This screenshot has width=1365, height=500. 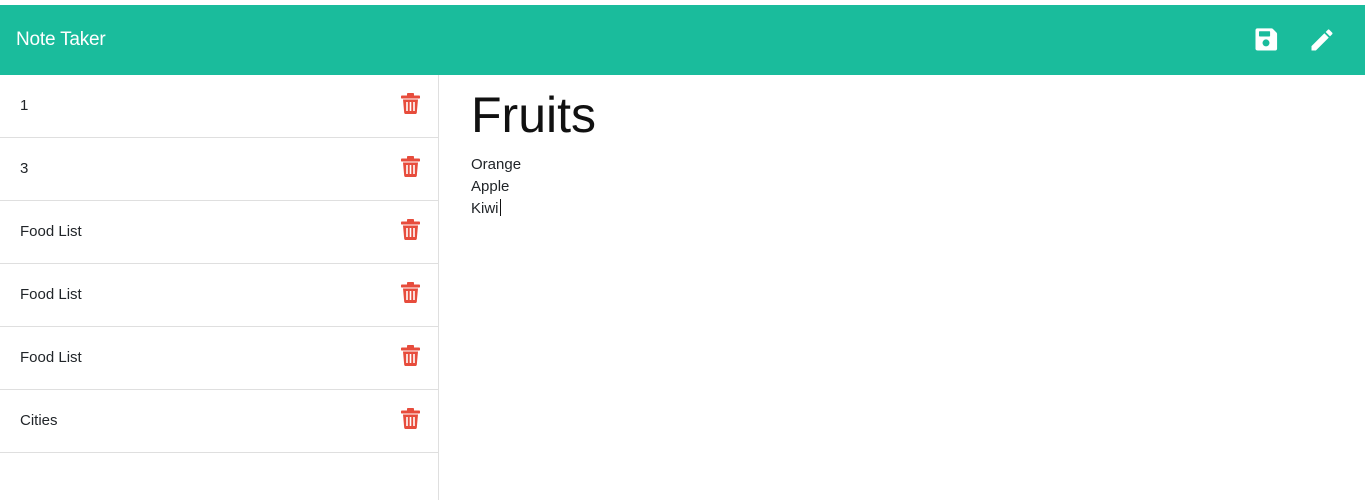 I want to click on text-caret, so click(x=500, y=207).